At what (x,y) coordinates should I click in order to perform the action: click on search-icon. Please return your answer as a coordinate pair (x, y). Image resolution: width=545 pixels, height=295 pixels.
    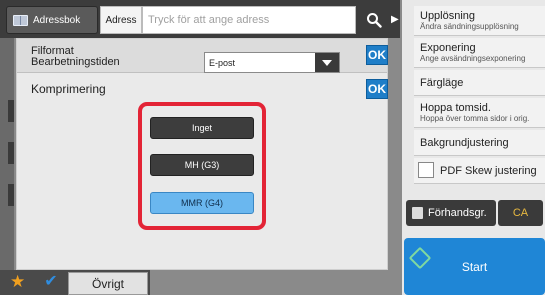
    Looking at the image, I should click on (374, 20).